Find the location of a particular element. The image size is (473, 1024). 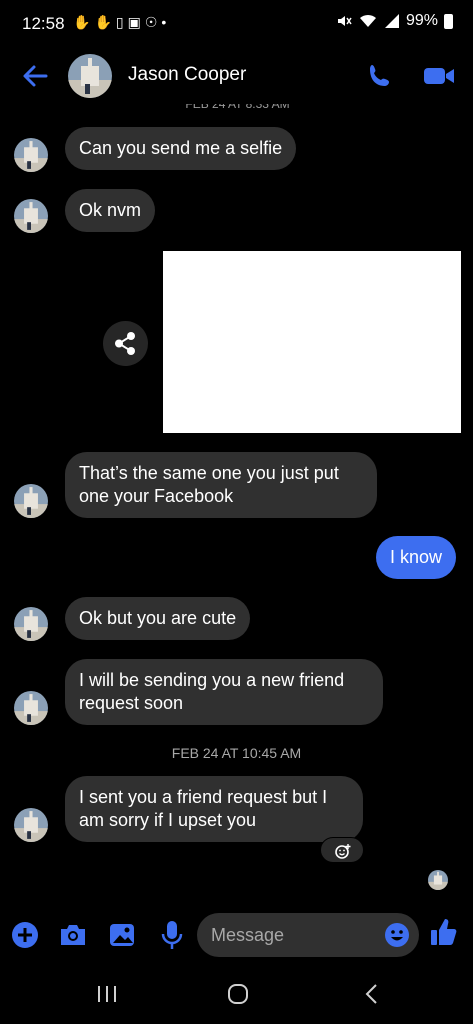

conversation-header: Jason Cooper is located at coordinates (236, 76).